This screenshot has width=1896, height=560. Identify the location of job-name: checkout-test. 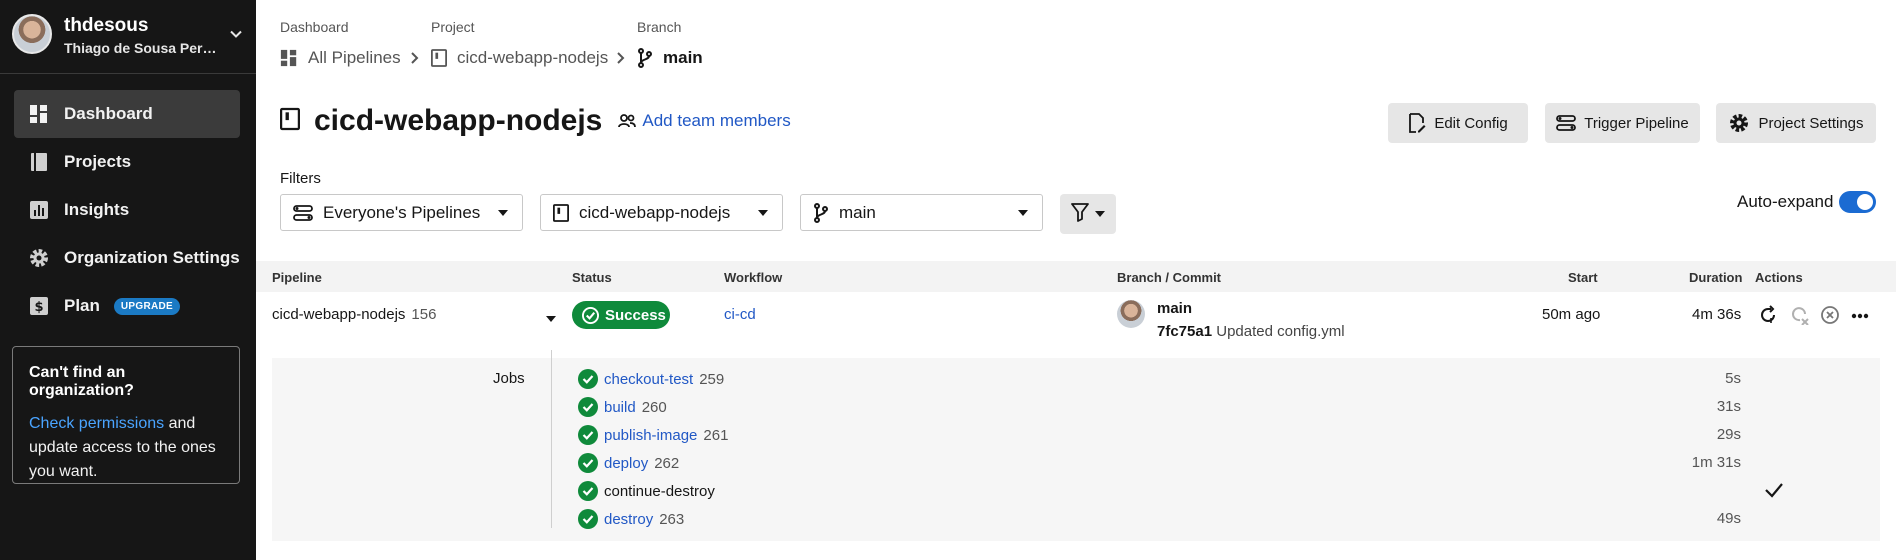
(649, 379).